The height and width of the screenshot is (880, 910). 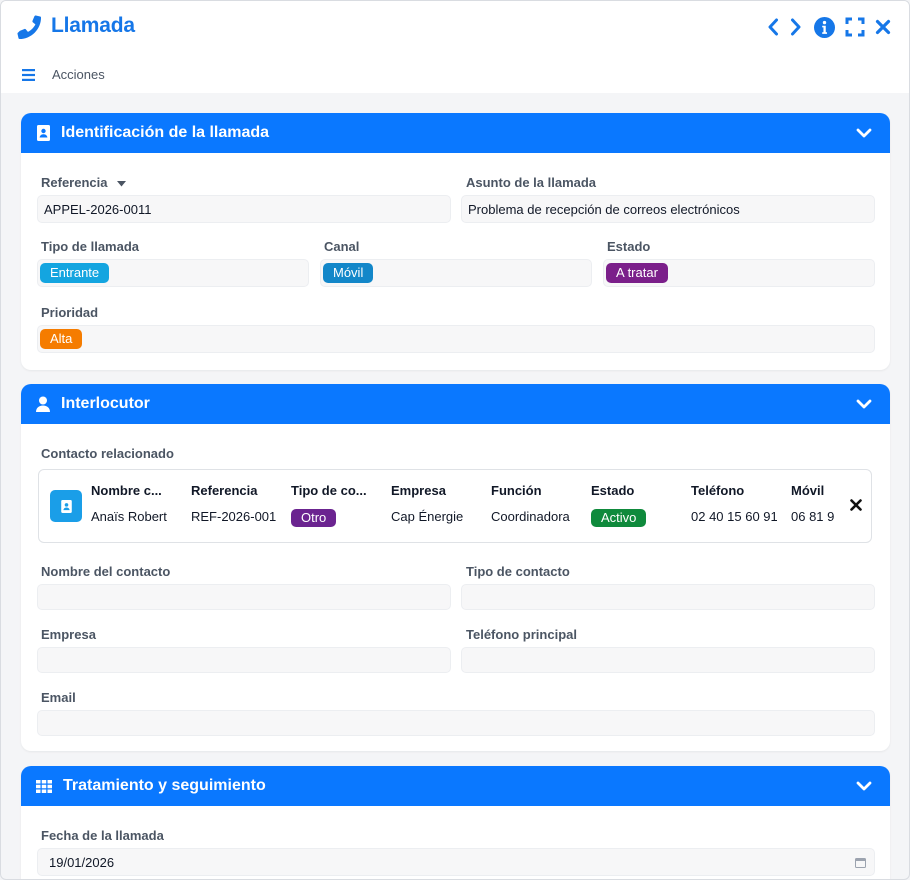 What do you see at coordinates (516, 490) in the screenshot?
I see `contact-header-funcion: Función` at bounding box center [516, 490].